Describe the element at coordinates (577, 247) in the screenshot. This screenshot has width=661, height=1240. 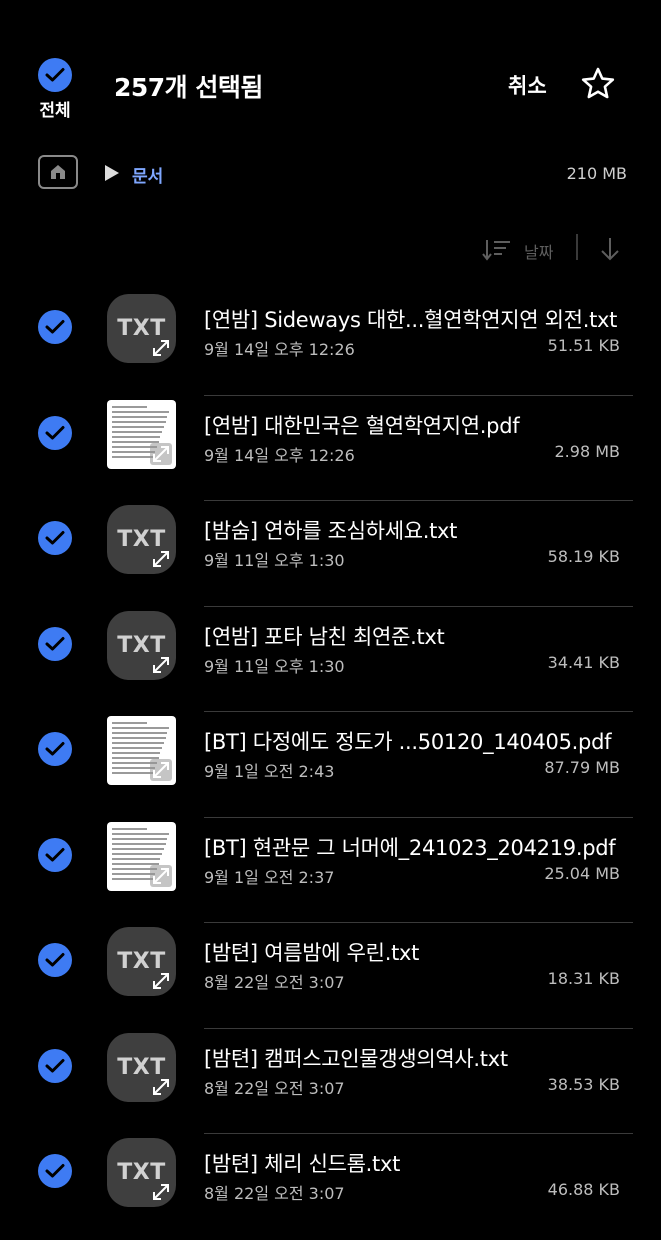
I see `sort-divider` at that location.